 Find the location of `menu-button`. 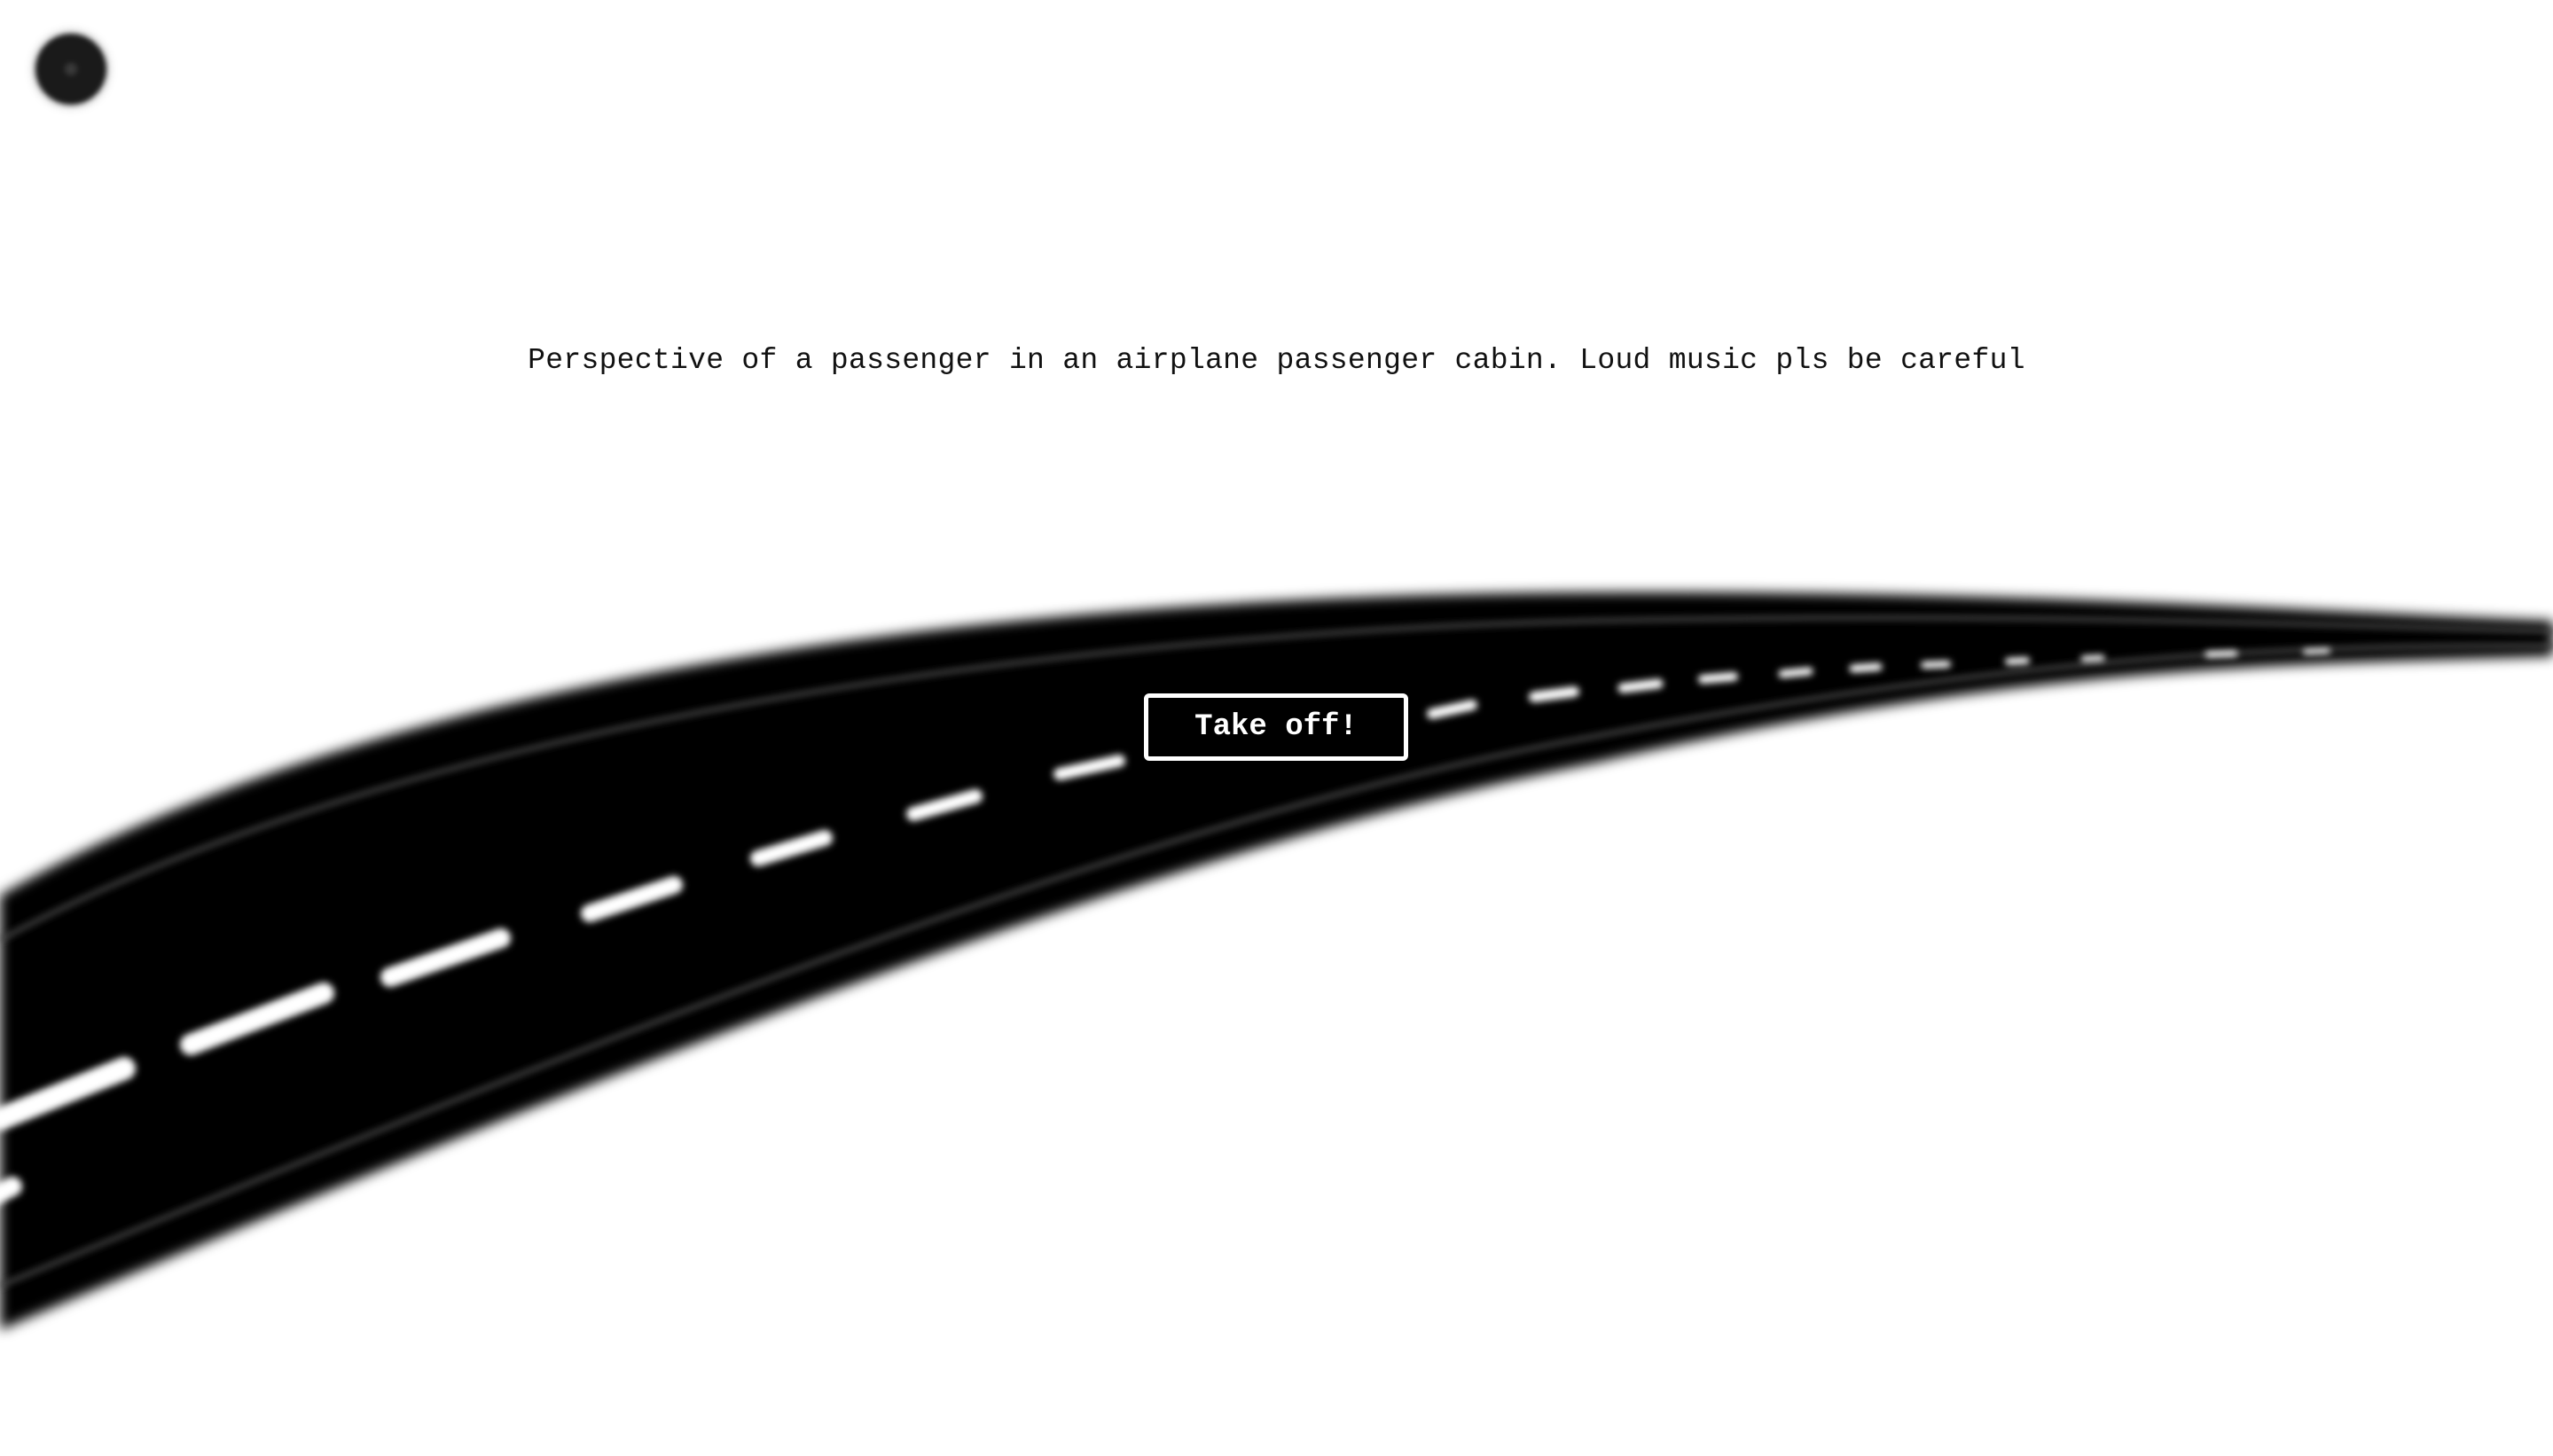

menu-button is located at coordinates (70, 69).